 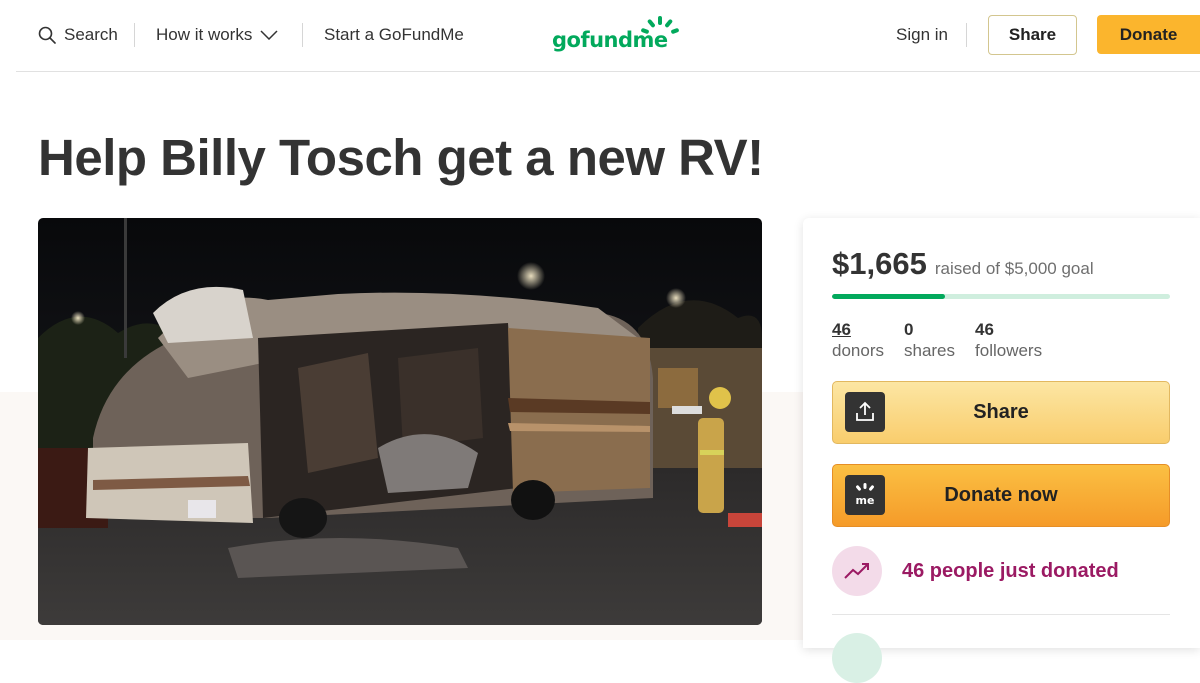 I want to click on recent-donations: 46 people just donated, so click(x=975, y=571).